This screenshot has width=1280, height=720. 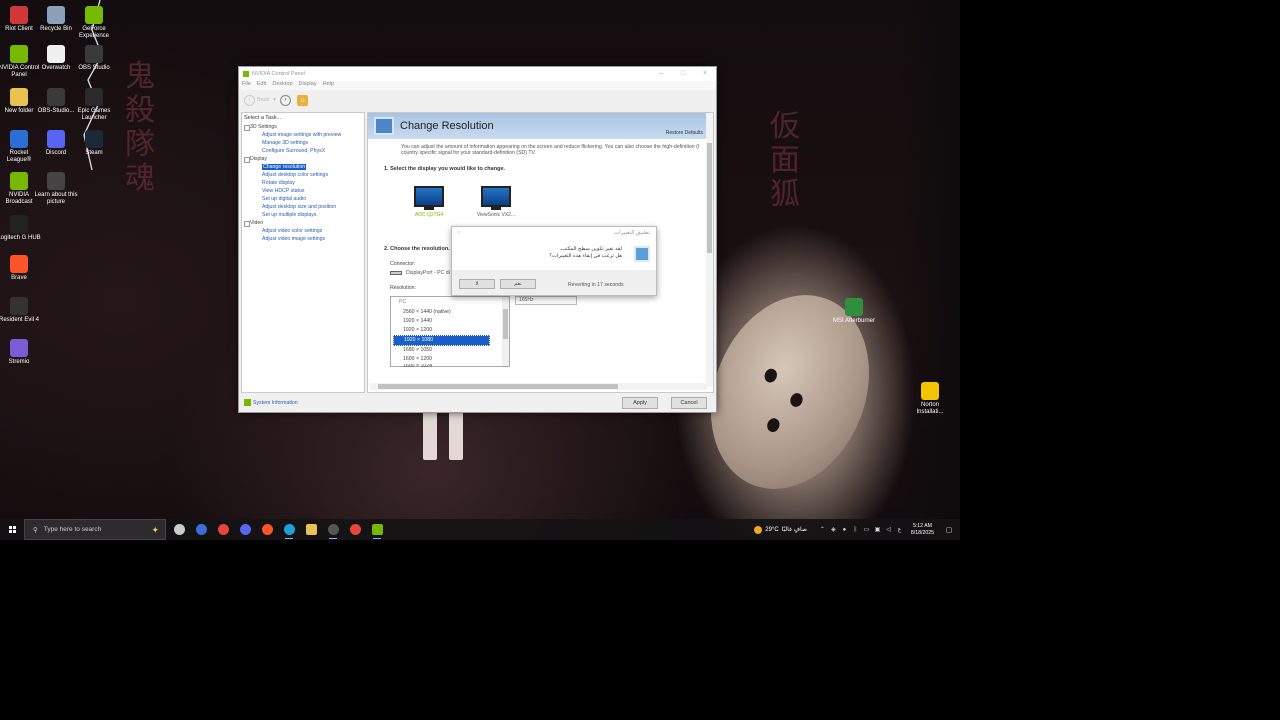 I want to click on task-digital-audio: Set up digital audio, so click(x=303, y=199).